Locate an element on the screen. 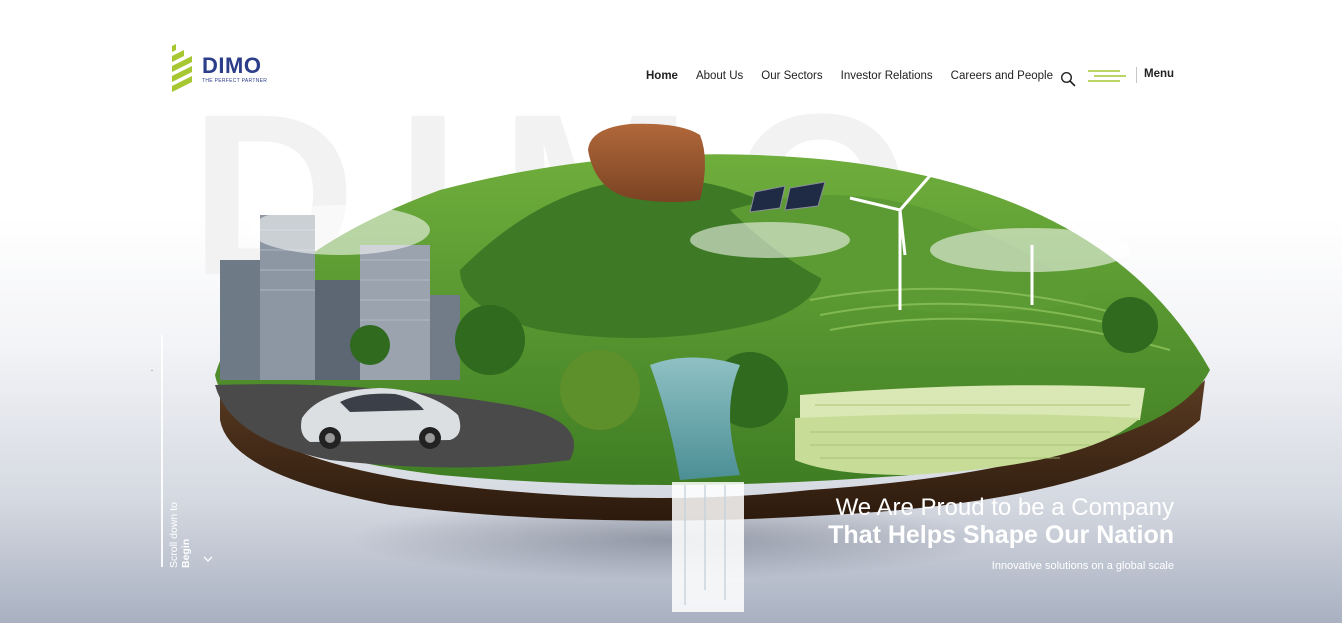 This screenshot has width=1342, height=623. scroll-indicator-marker: - is located at coordinates (152, 371).